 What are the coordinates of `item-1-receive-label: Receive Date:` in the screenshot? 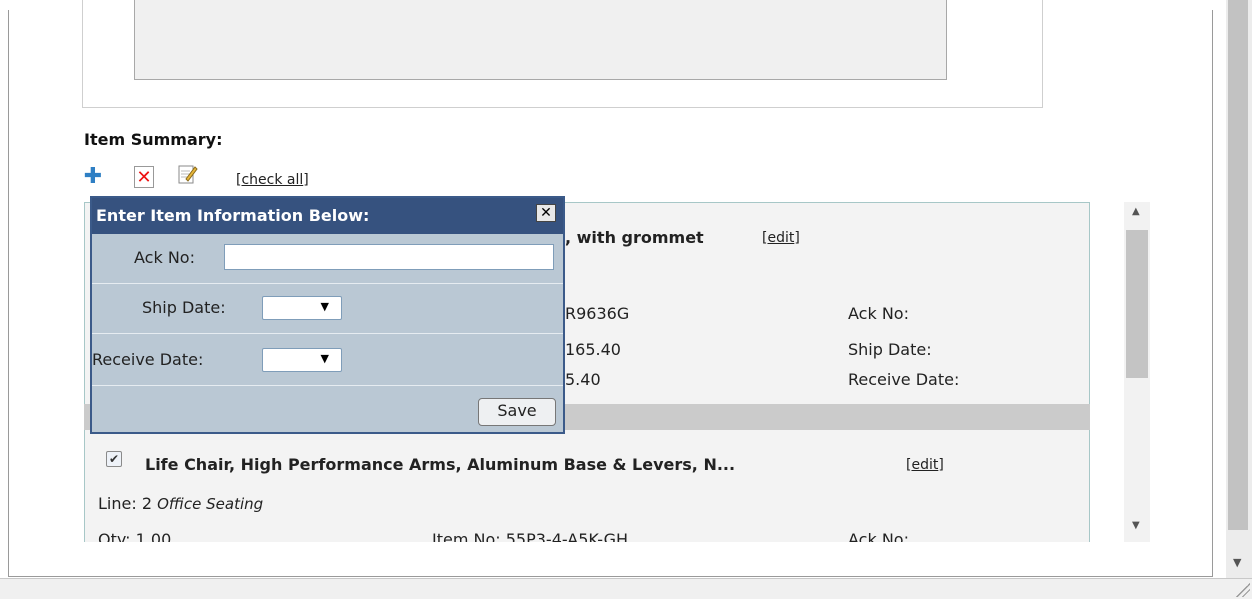 It's located at (904, 379).